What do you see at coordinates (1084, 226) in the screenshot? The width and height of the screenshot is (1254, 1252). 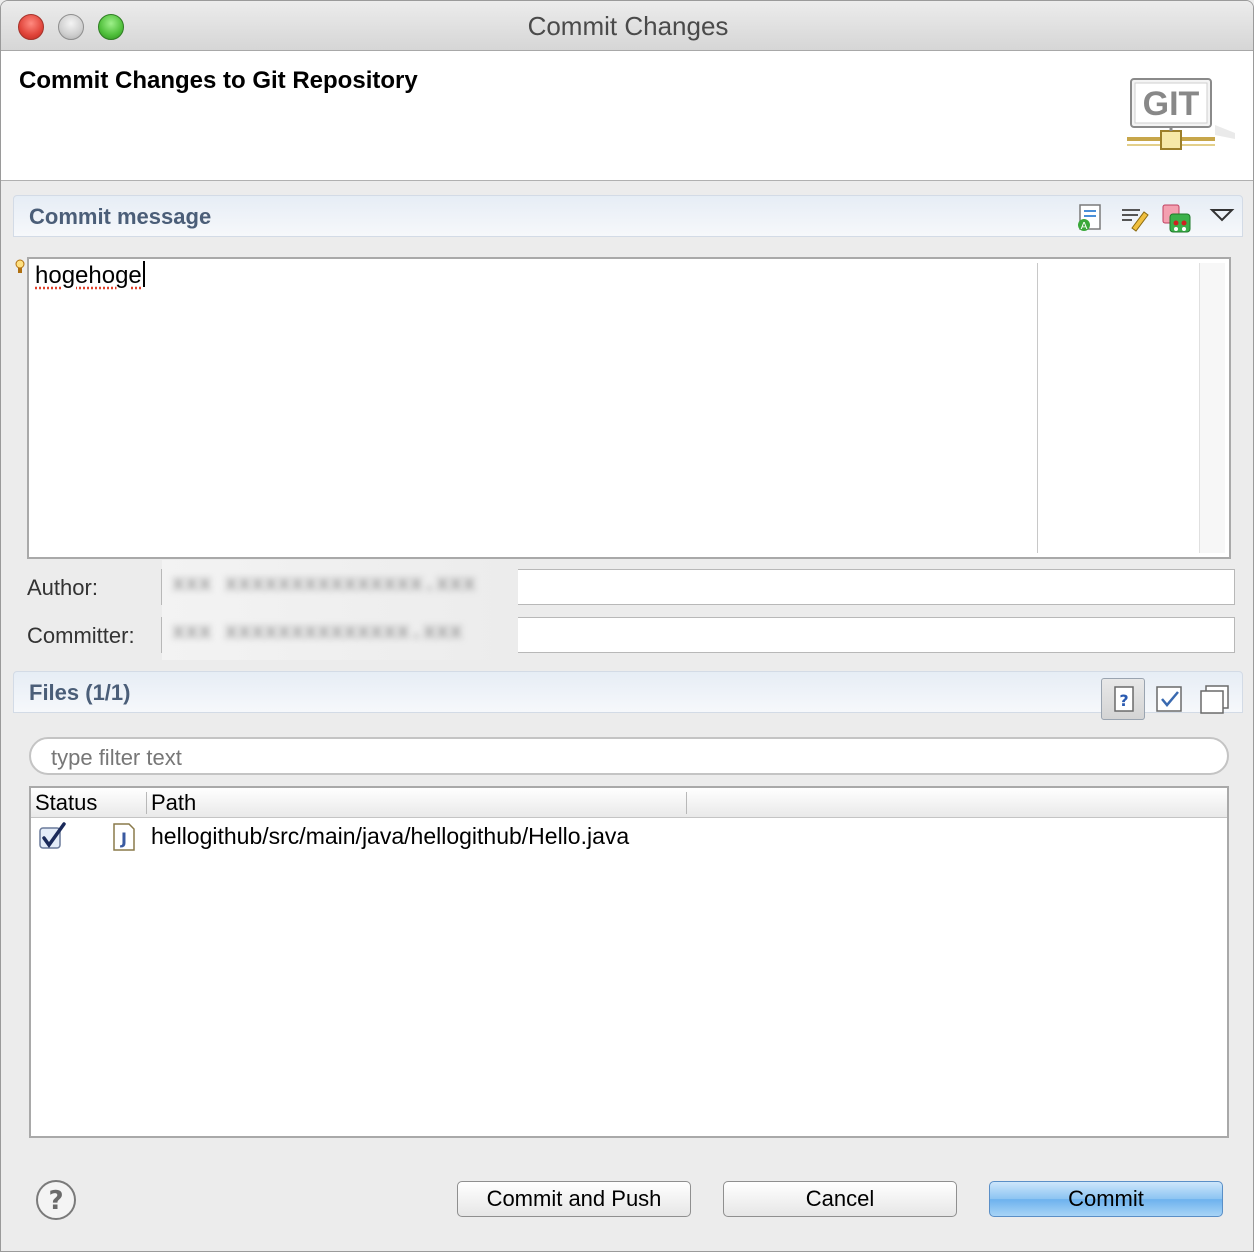 I see `svg-text: A` at bounding box center [1084, 226].